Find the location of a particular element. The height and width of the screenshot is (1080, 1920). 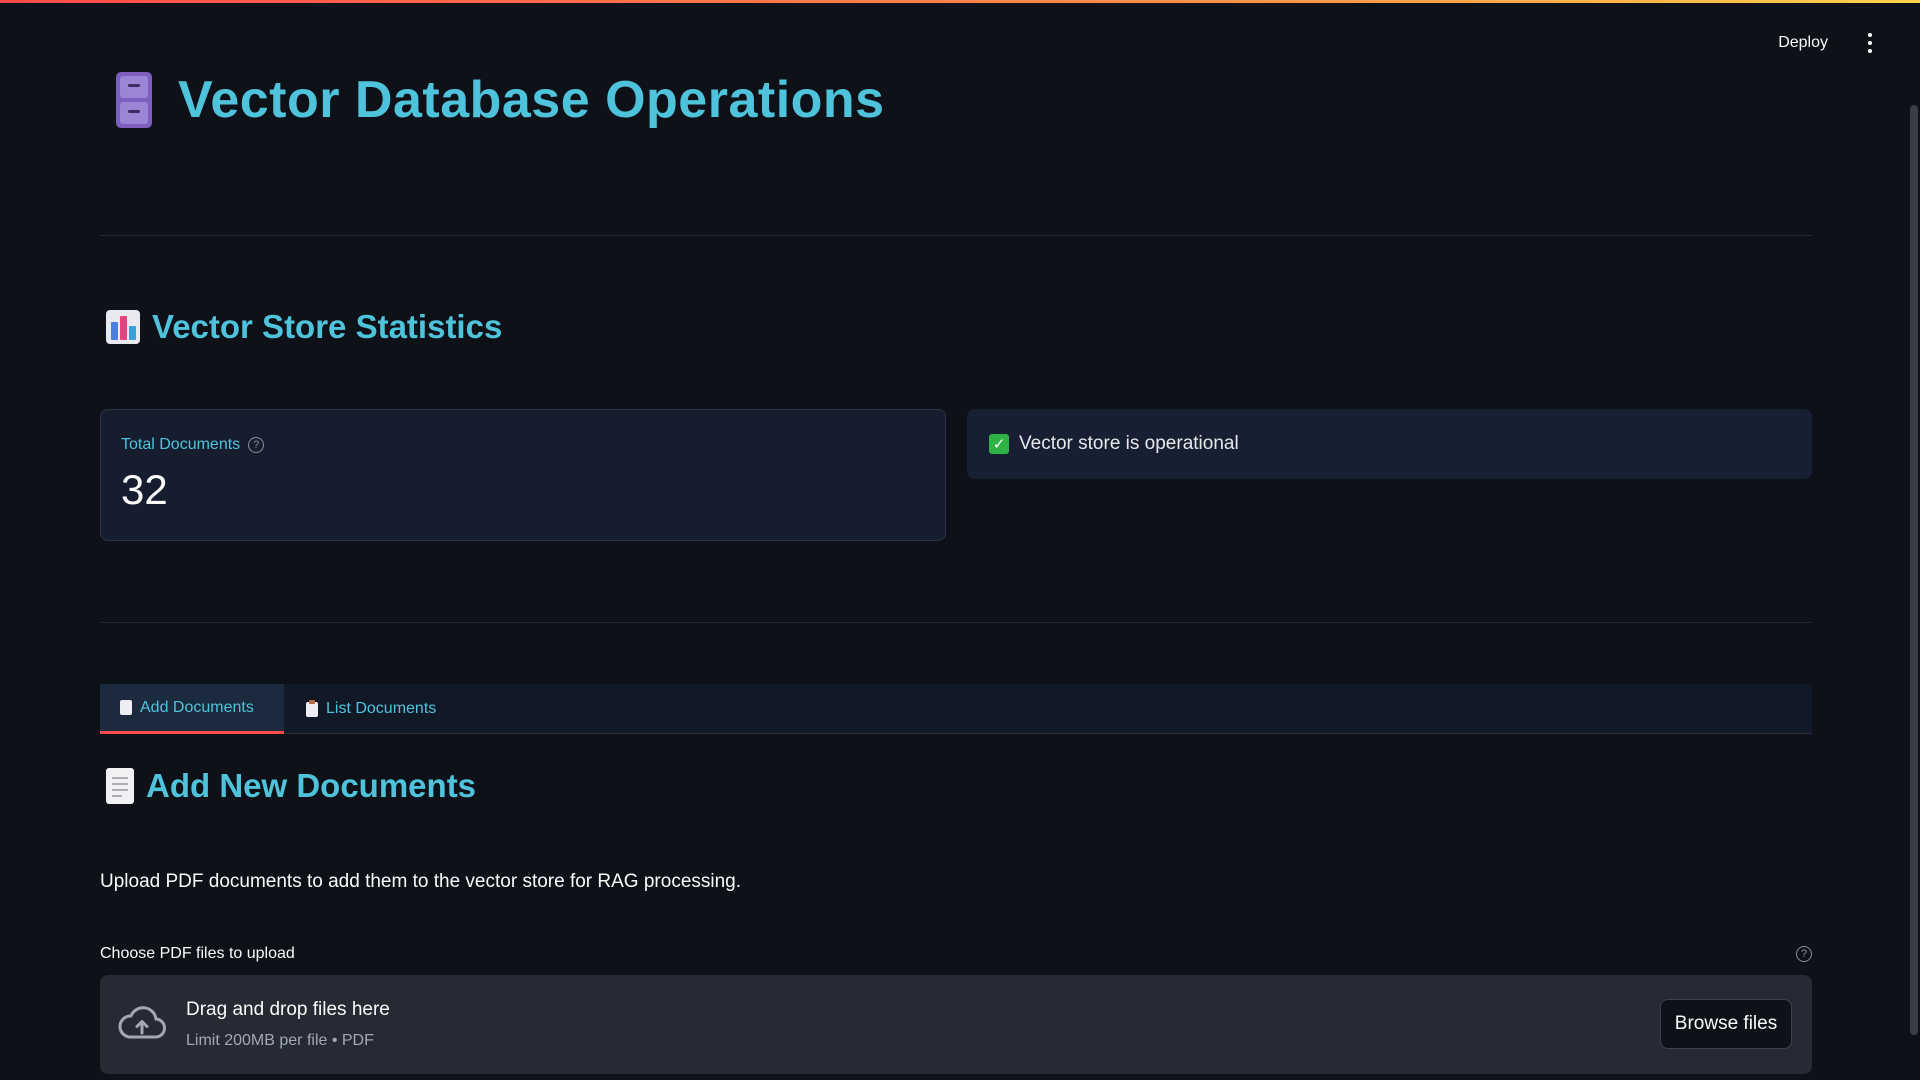

browse-files-button: Browse files is located at coordinates (1726, 1024).